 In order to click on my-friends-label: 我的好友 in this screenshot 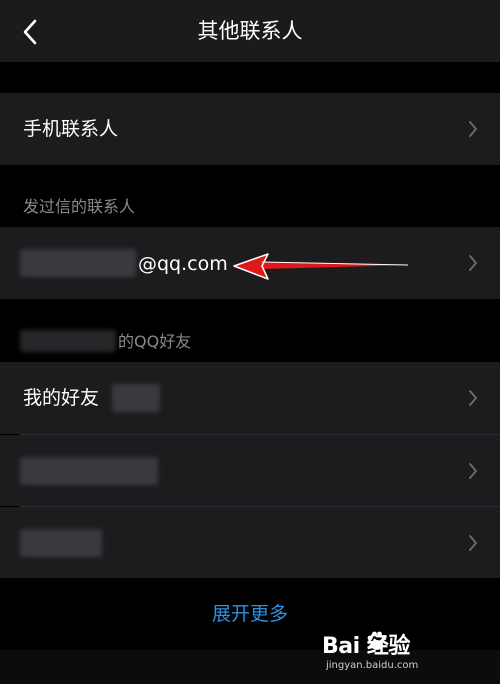, I will do `click(61, 398)`.